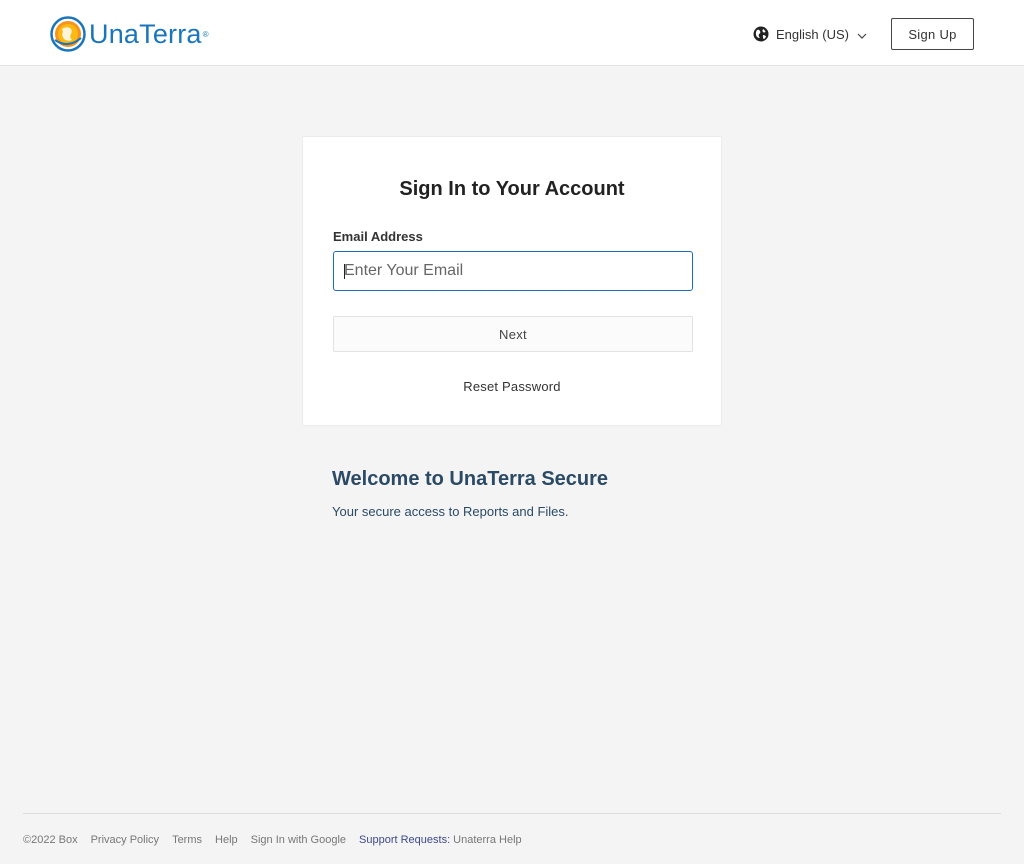 The width and height of the screenshot is (1024, 864). Describe the element at coordinates (513, 271) in the screenshot. I see `email-field` at that location.